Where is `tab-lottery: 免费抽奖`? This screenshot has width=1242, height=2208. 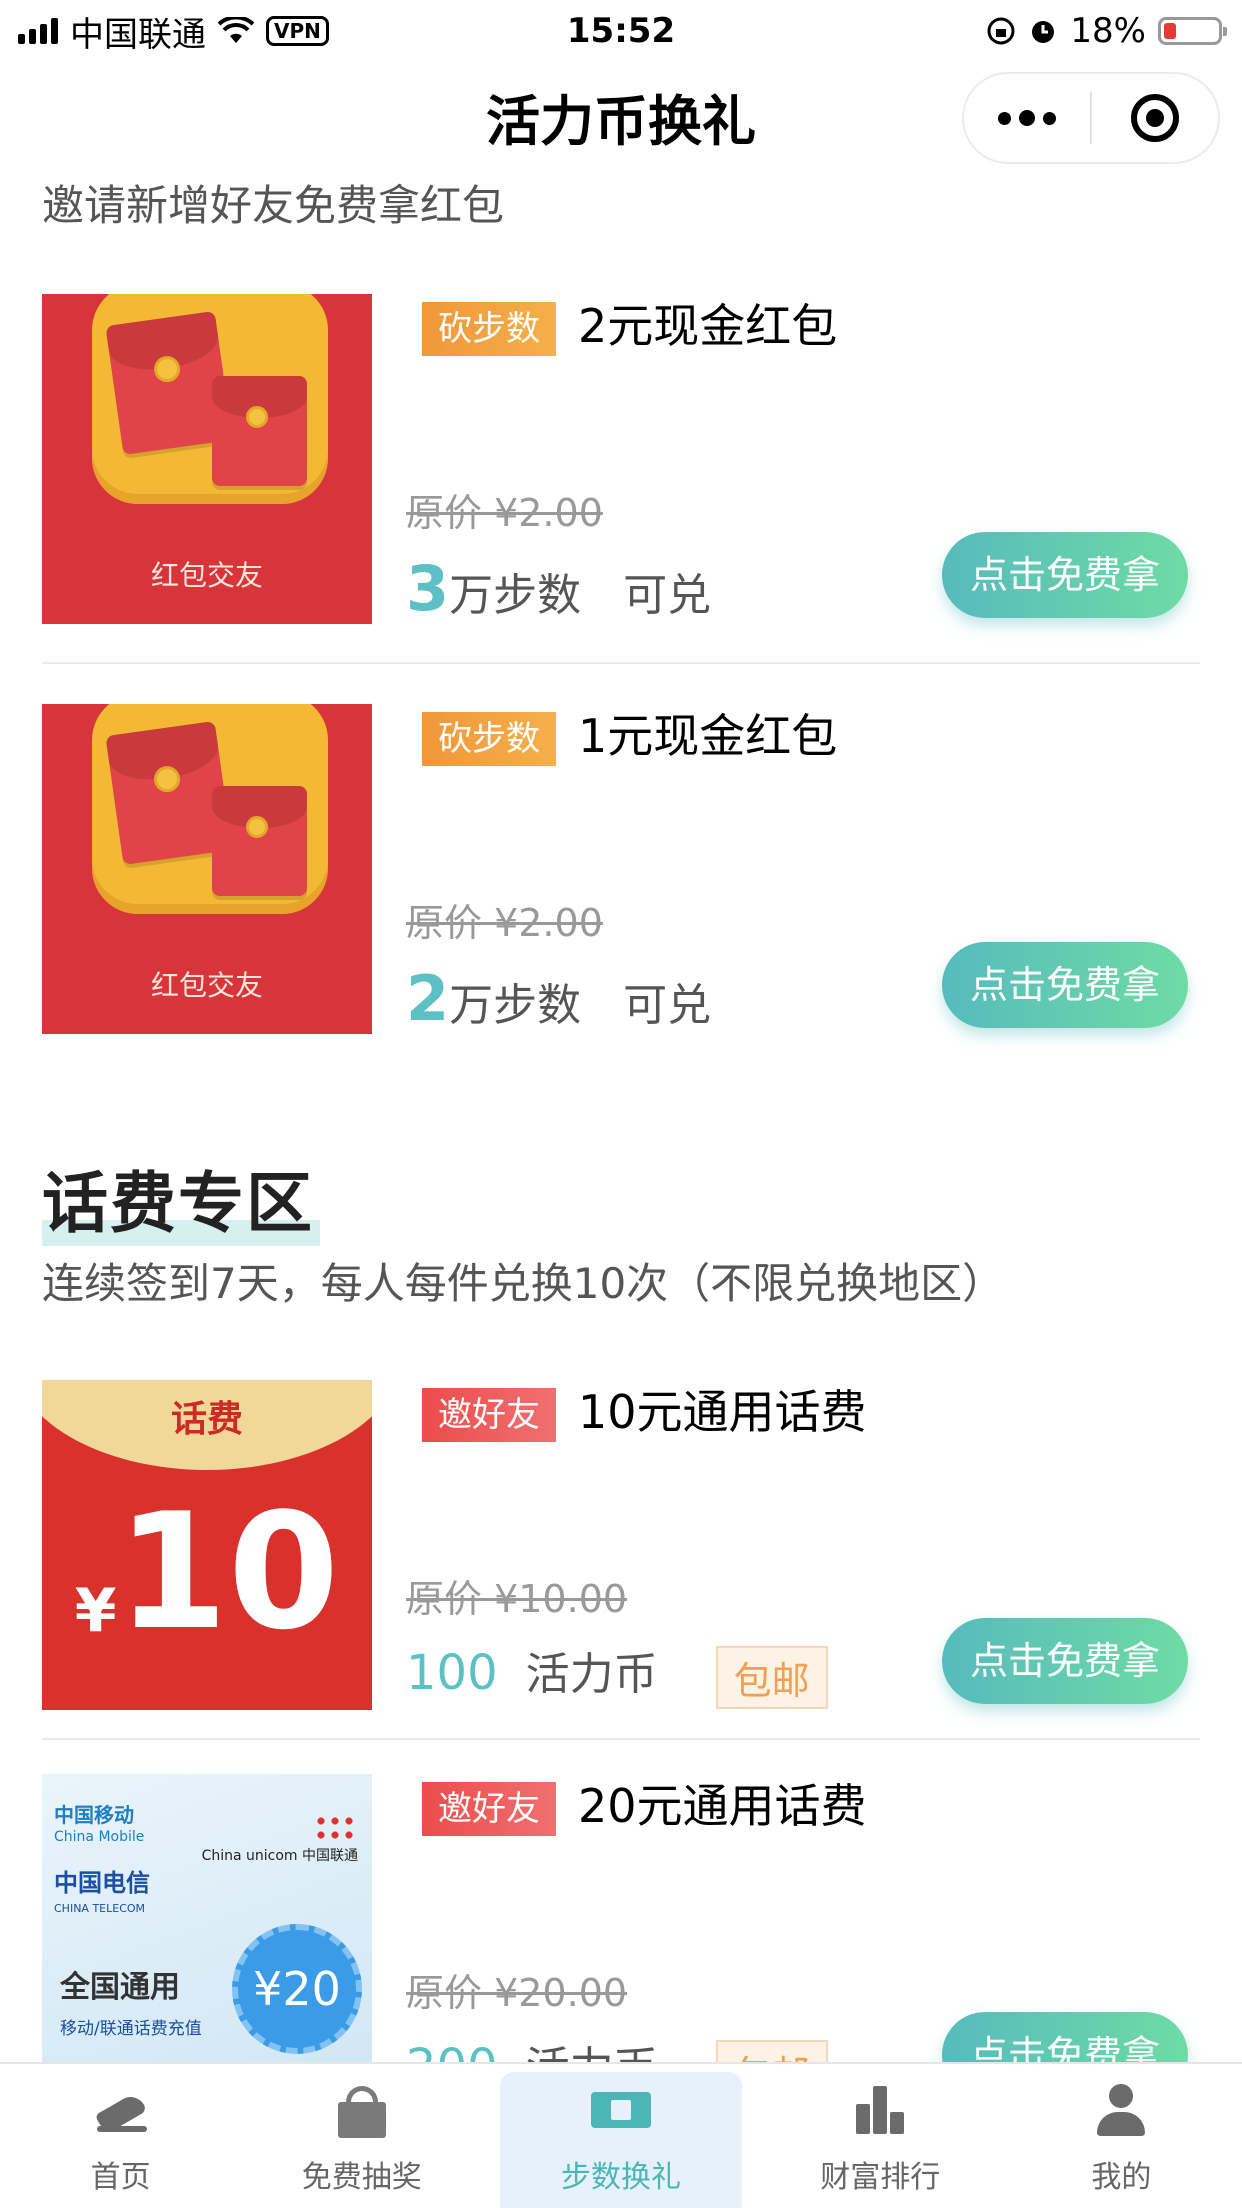
tab-lottery: 免费抽奖 is located at coordinates (361, 2136).